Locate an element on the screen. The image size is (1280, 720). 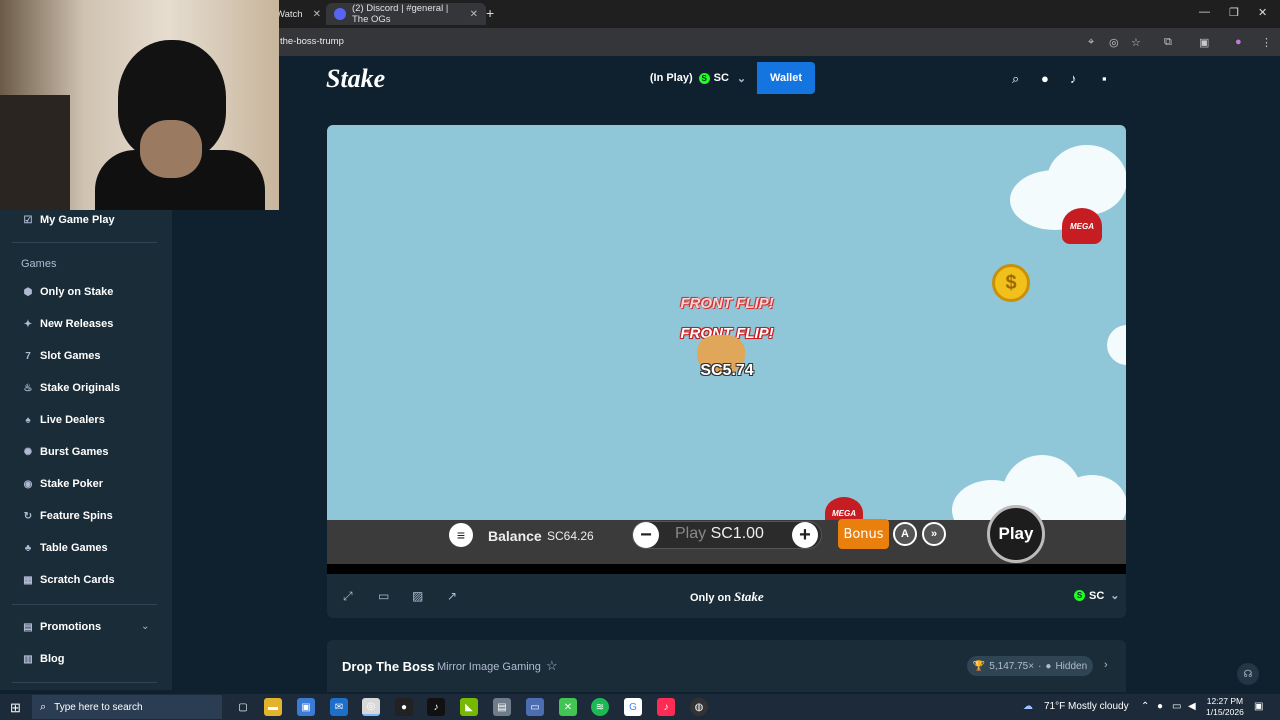
sidebar-item-my-game-play: ☑ My Game Play is located at coordinates (68, 220).